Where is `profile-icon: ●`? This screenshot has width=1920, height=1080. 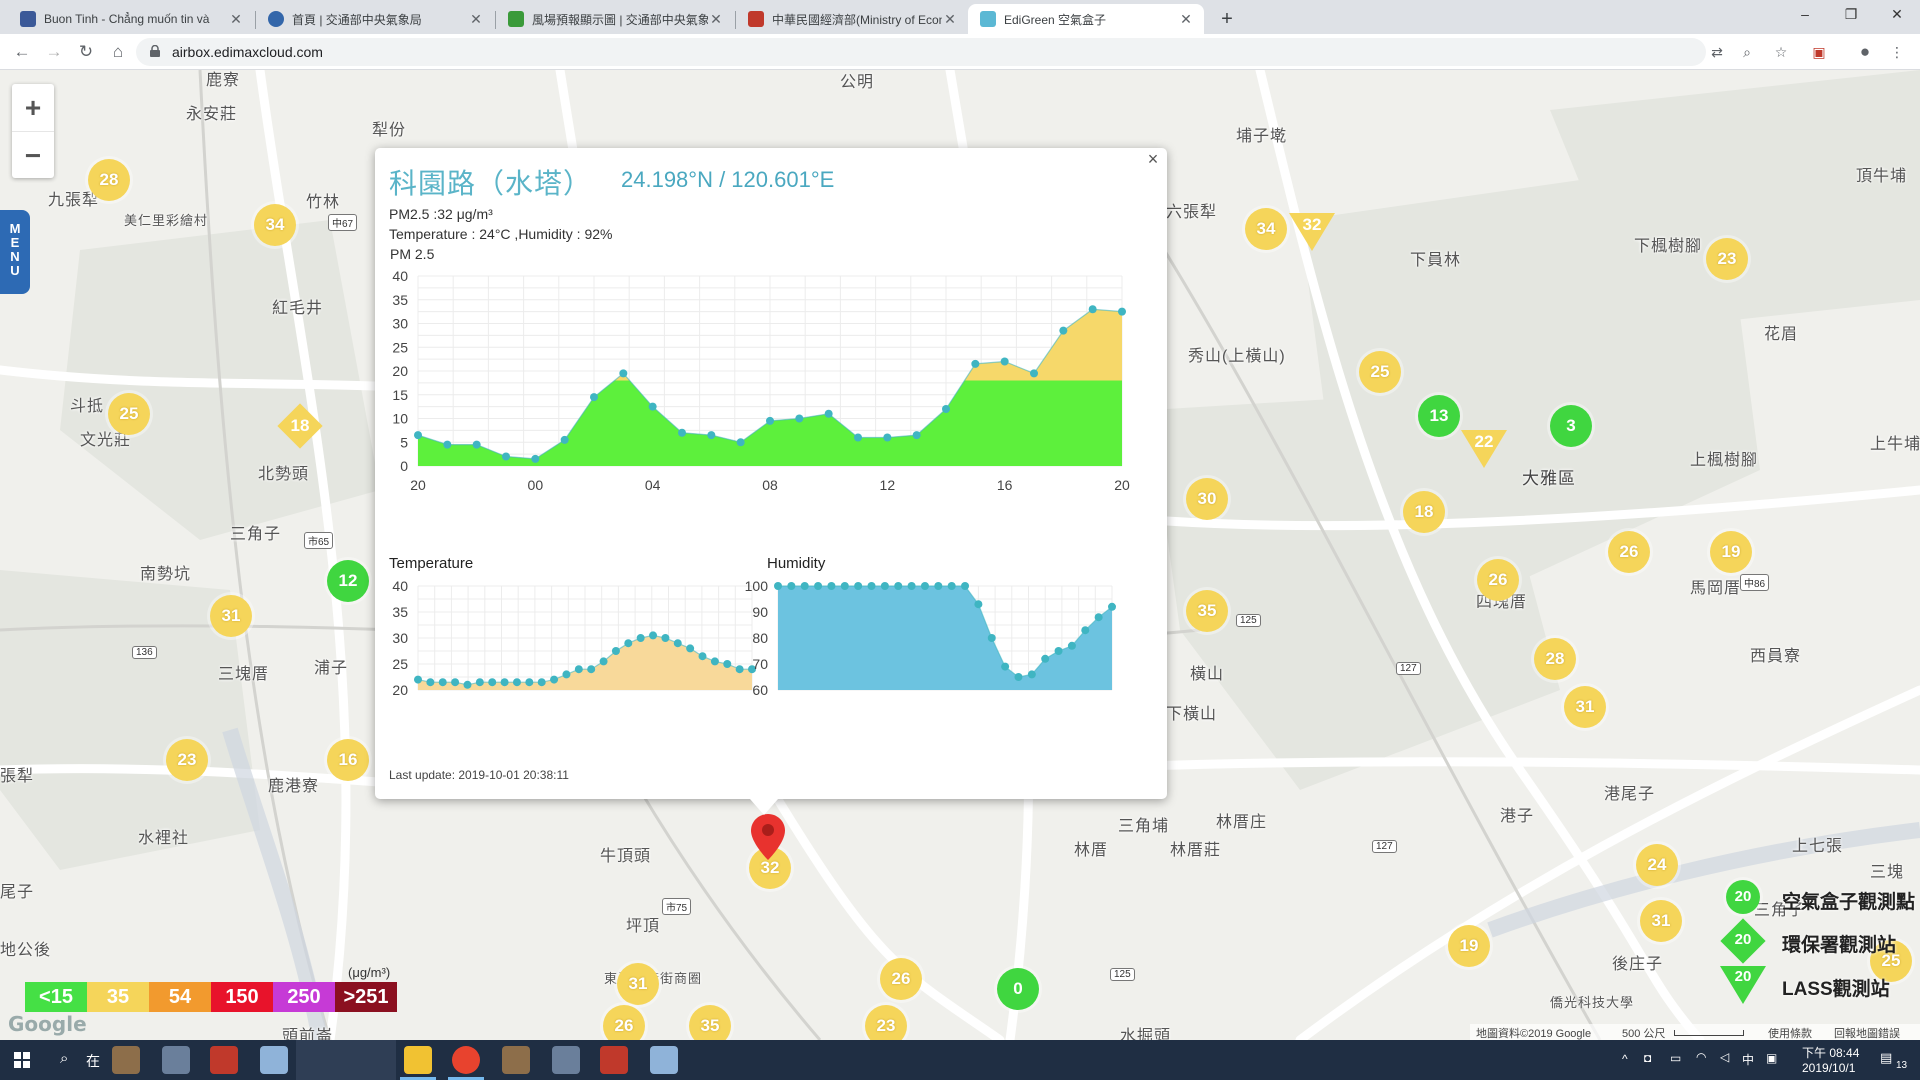 profile-icon: ● is located at coordinates (1865, 52).